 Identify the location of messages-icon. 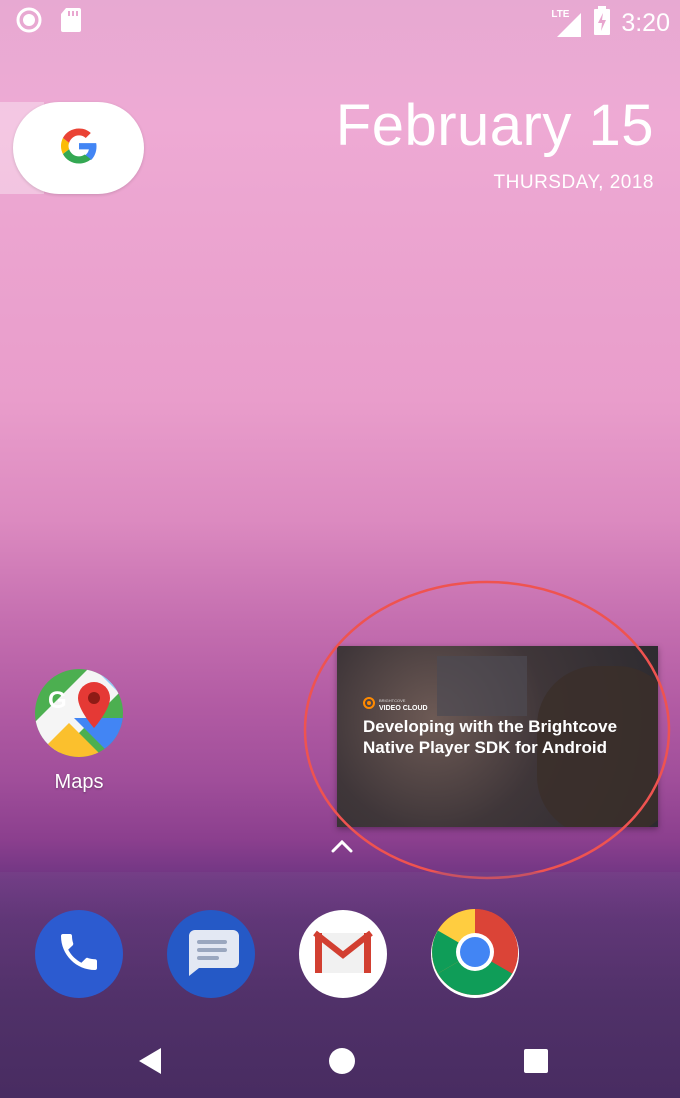
(211, 954).